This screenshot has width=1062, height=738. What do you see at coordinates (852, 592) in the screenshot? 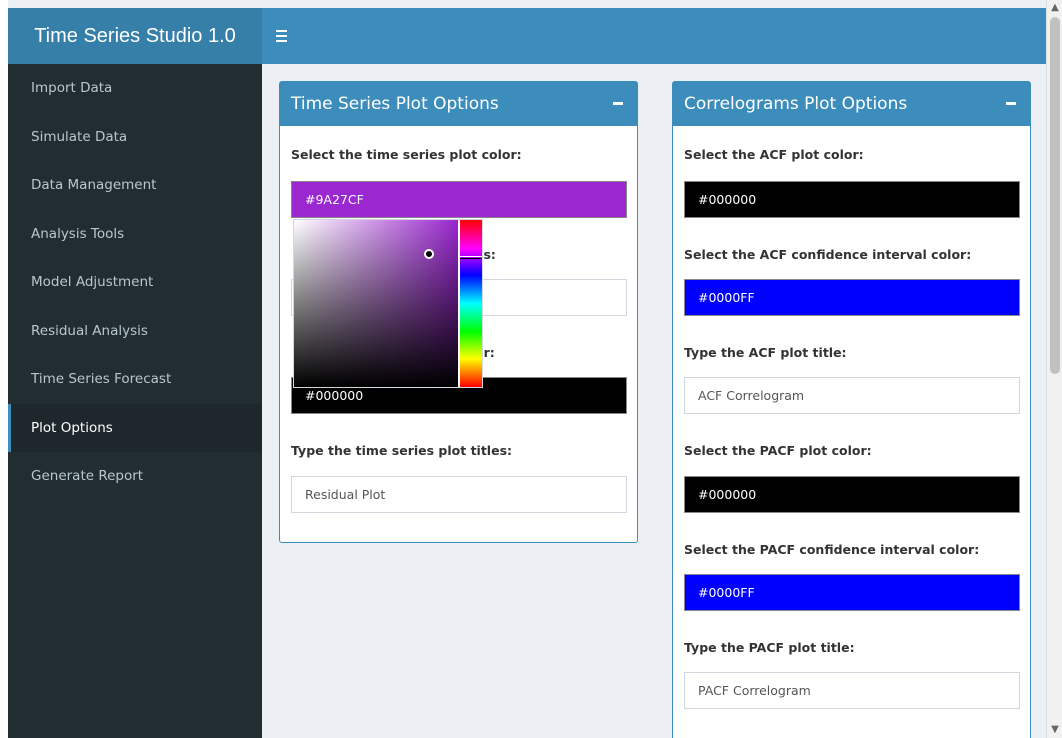
I see `pacf-ci-input: #0000FF` at bounding box center [852, 592].